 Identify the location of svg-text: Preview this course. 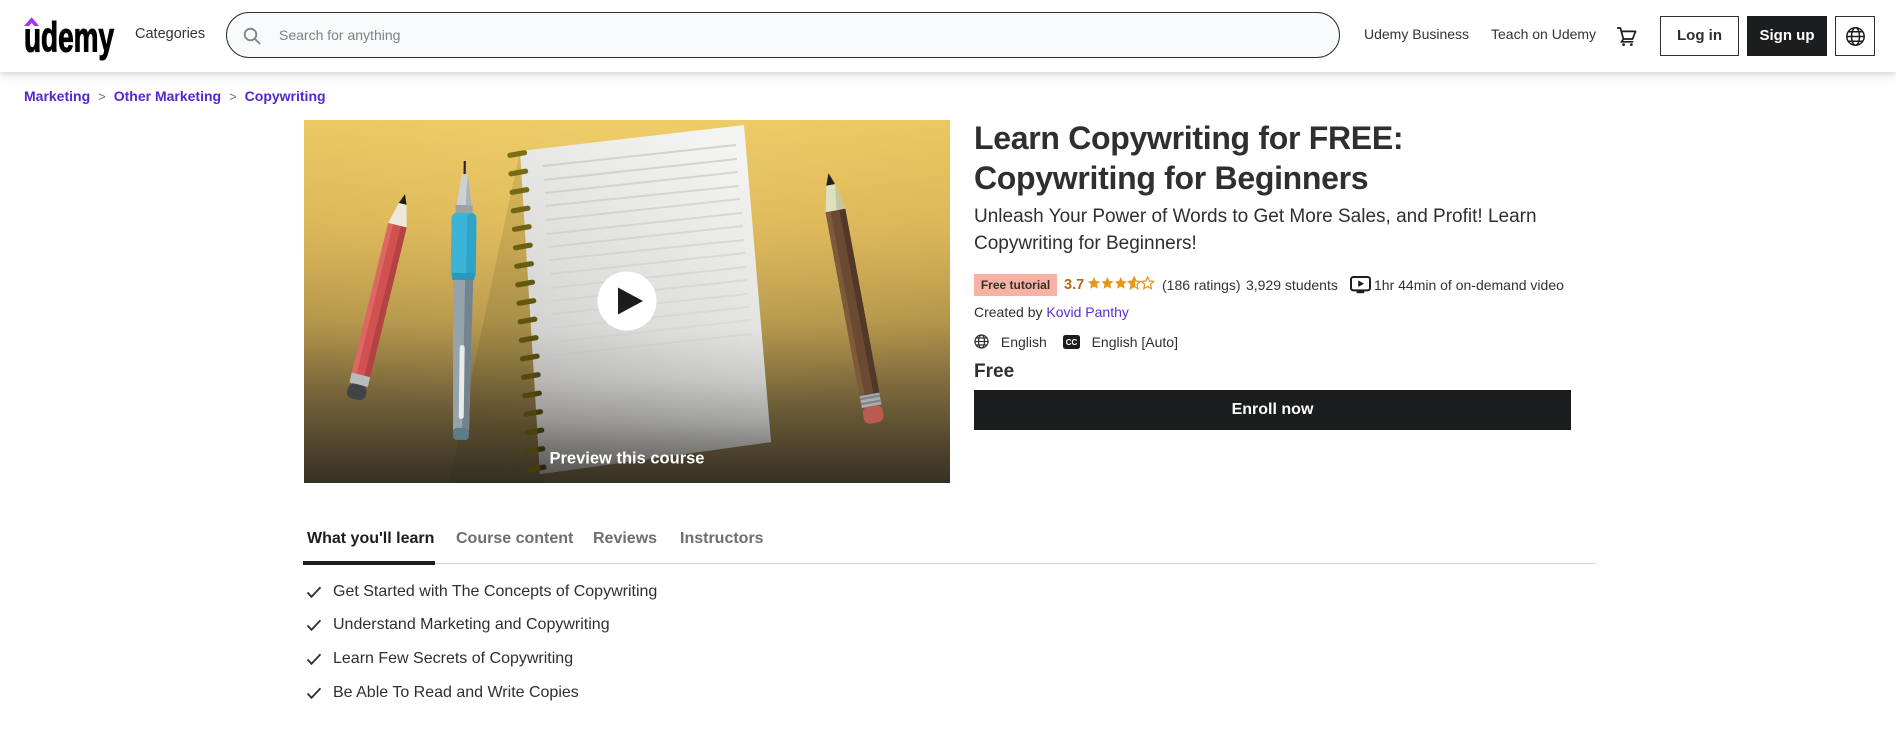
(627, 459).